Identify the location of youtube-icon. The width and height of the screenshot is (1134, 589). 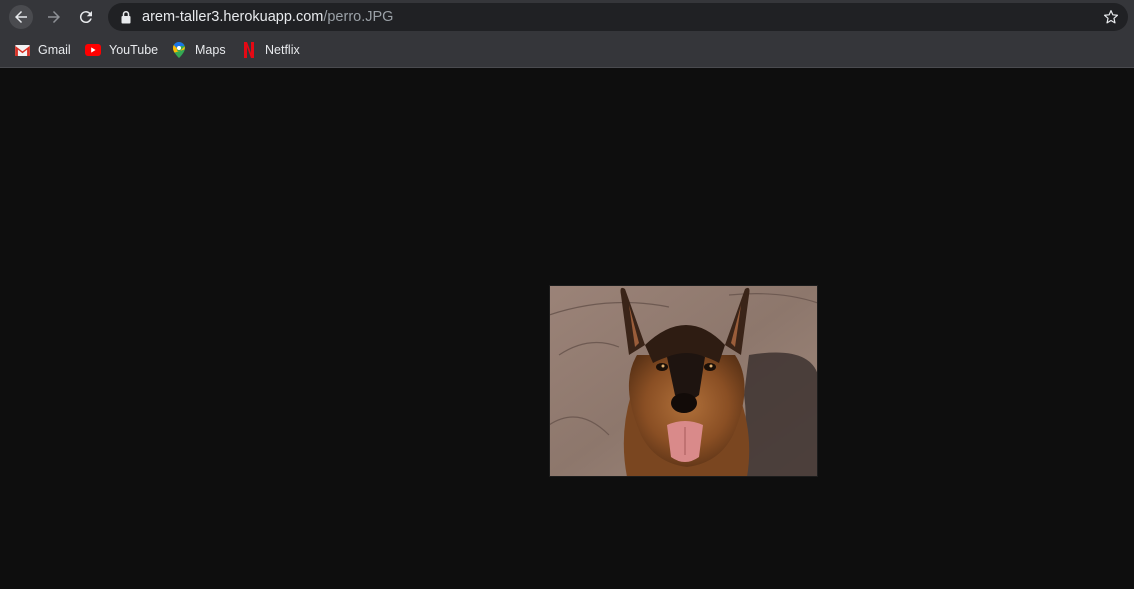
(93, 50).